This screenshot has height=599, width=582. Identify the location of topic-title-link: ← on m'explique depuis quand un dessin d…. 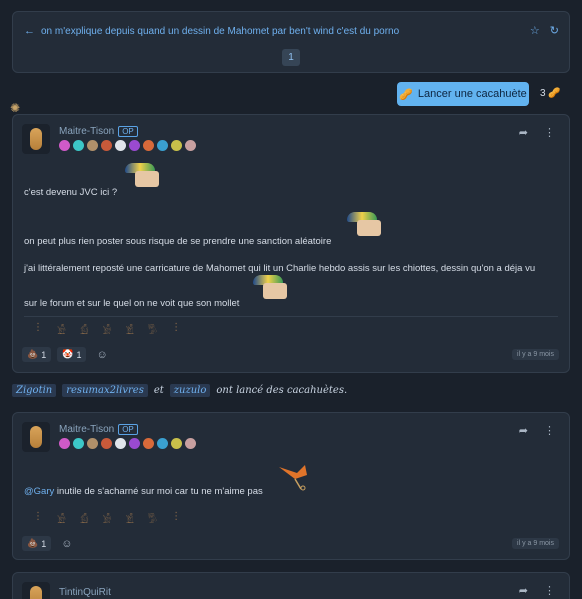
(211, 31).